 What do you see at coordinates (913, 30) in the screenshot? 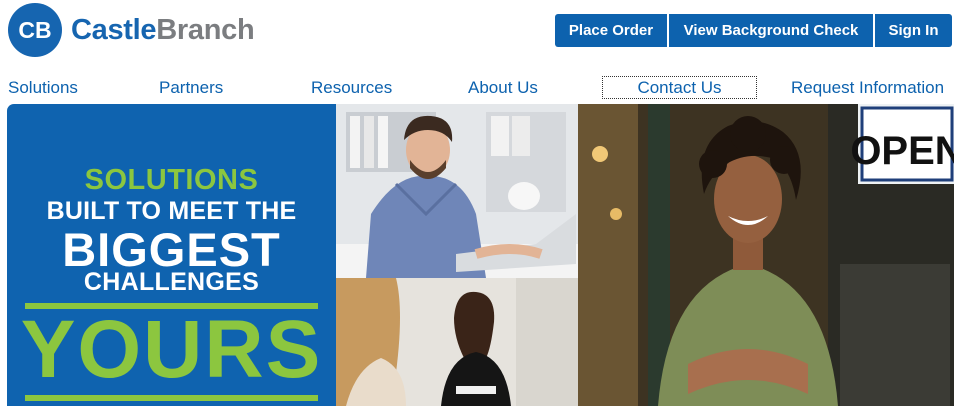
I see `sign-in-button: Sign In` at bounding box center [913, 30].